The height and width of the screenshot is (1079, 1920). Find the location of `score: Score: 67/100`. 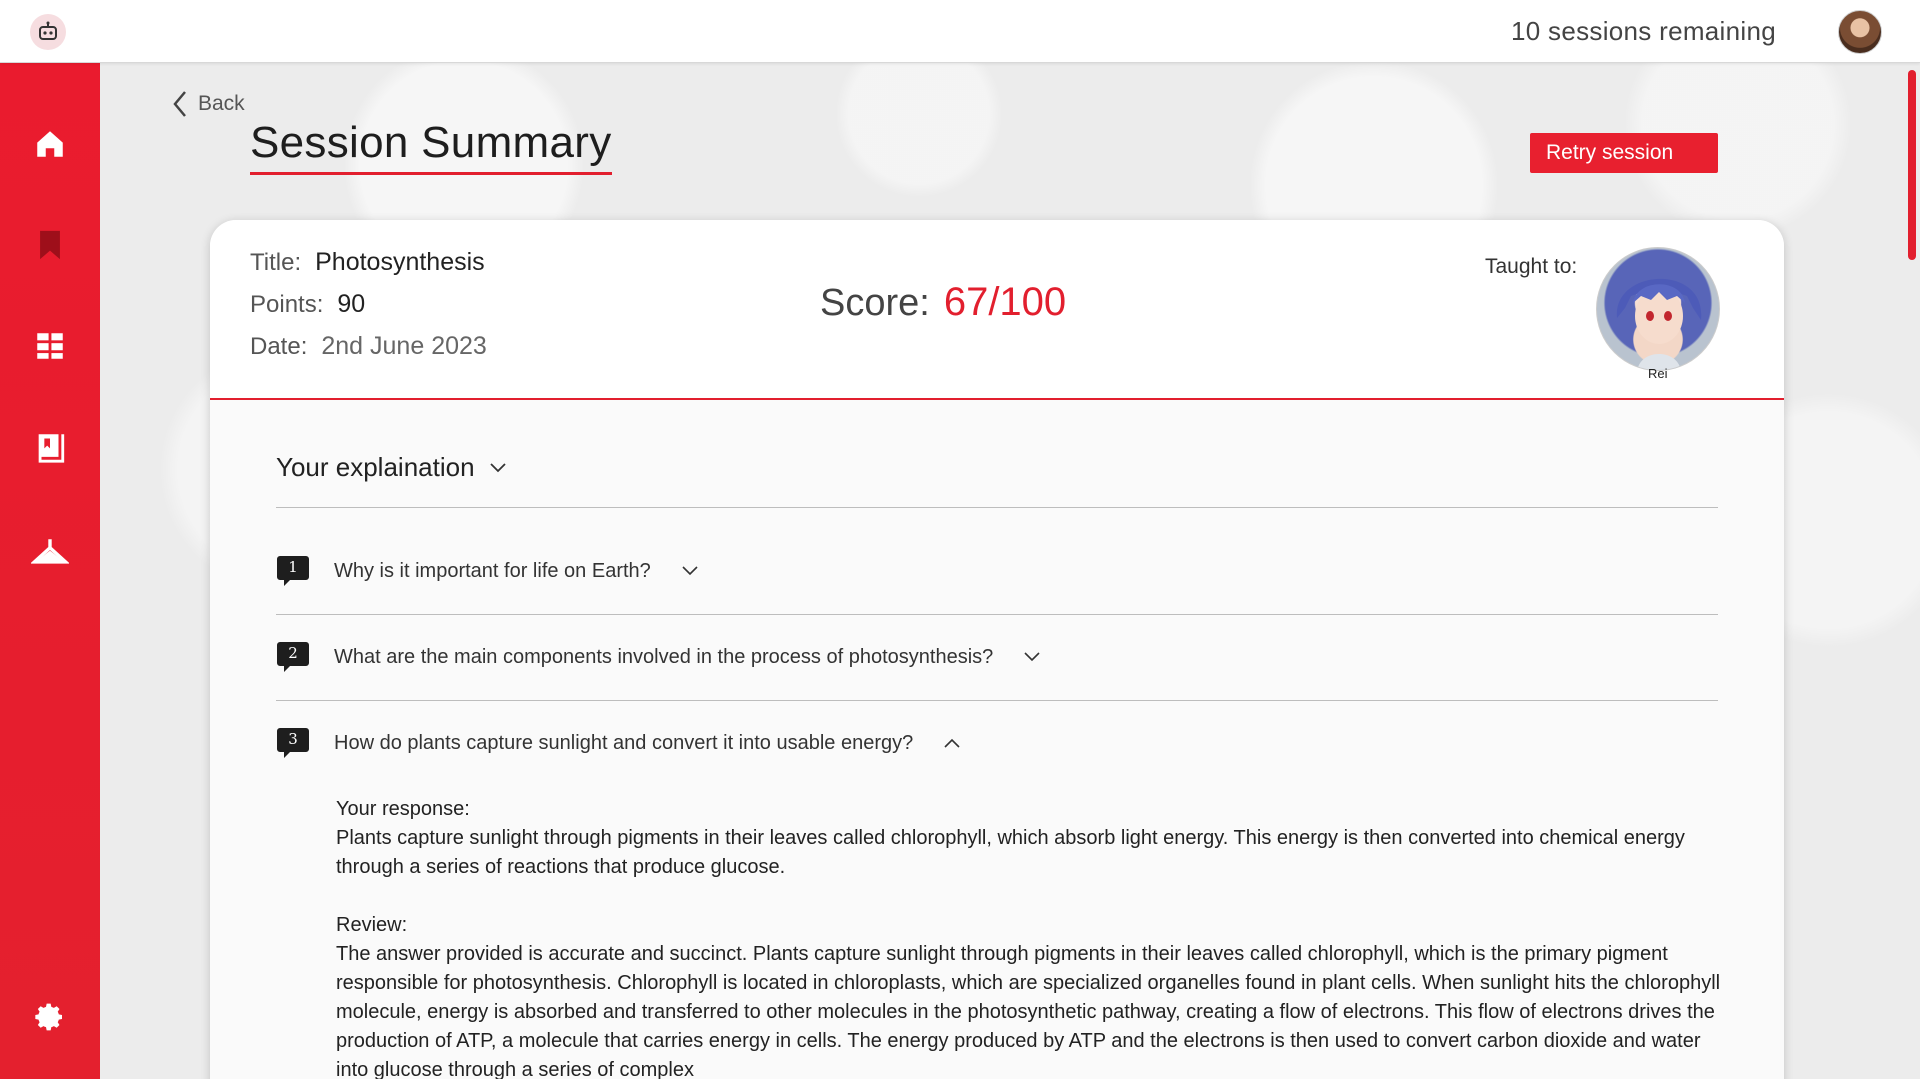

score: Score: 67/100 is located at coordinates (943, 302).